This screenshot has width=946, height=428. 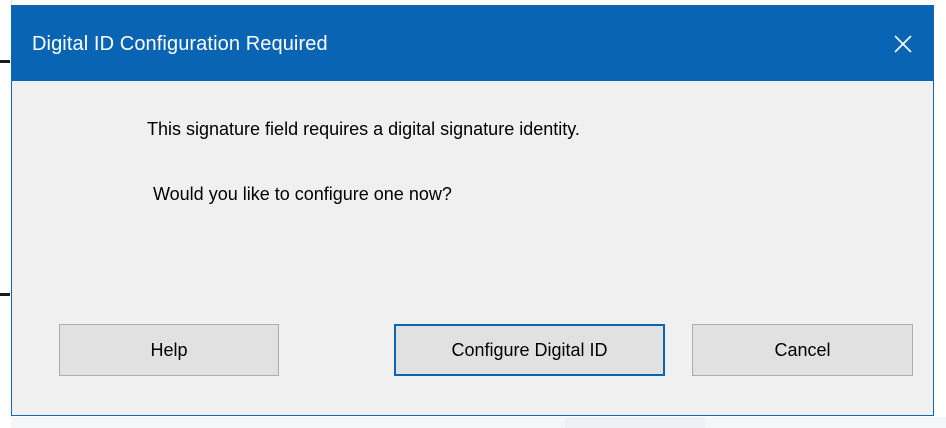 I want to click on help-button: Help, so click(x=169, y=350).